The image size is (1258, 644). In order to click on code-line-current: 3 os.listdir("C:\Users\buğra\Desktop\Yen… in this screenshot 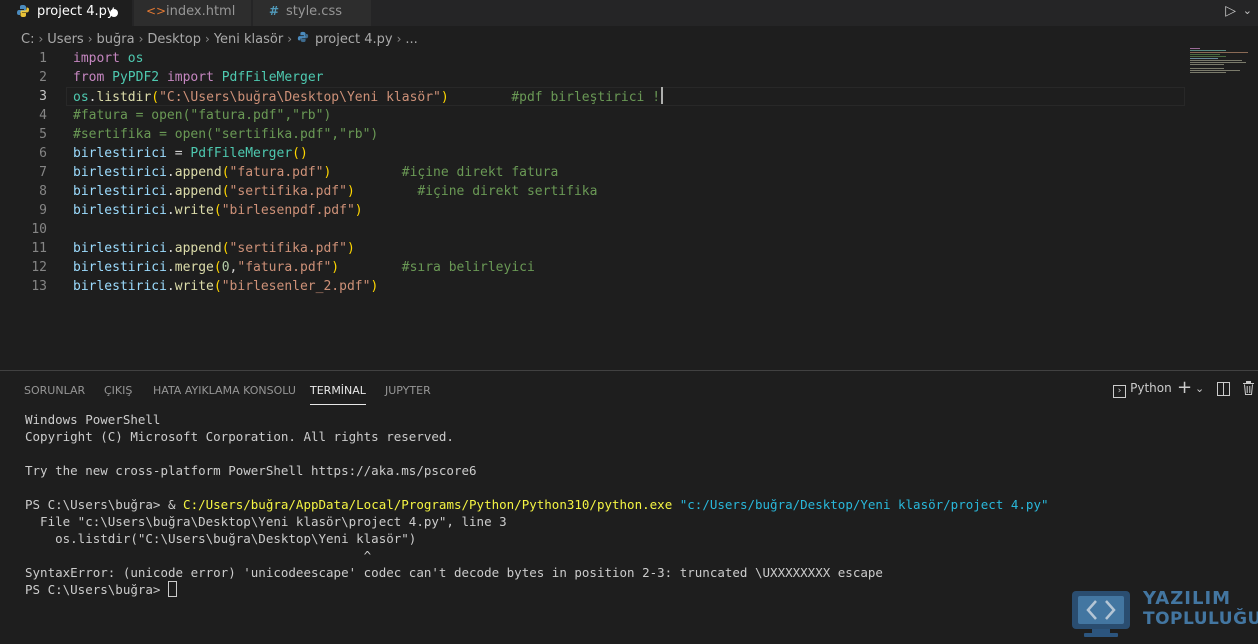, I will do `click(595, 96)`.